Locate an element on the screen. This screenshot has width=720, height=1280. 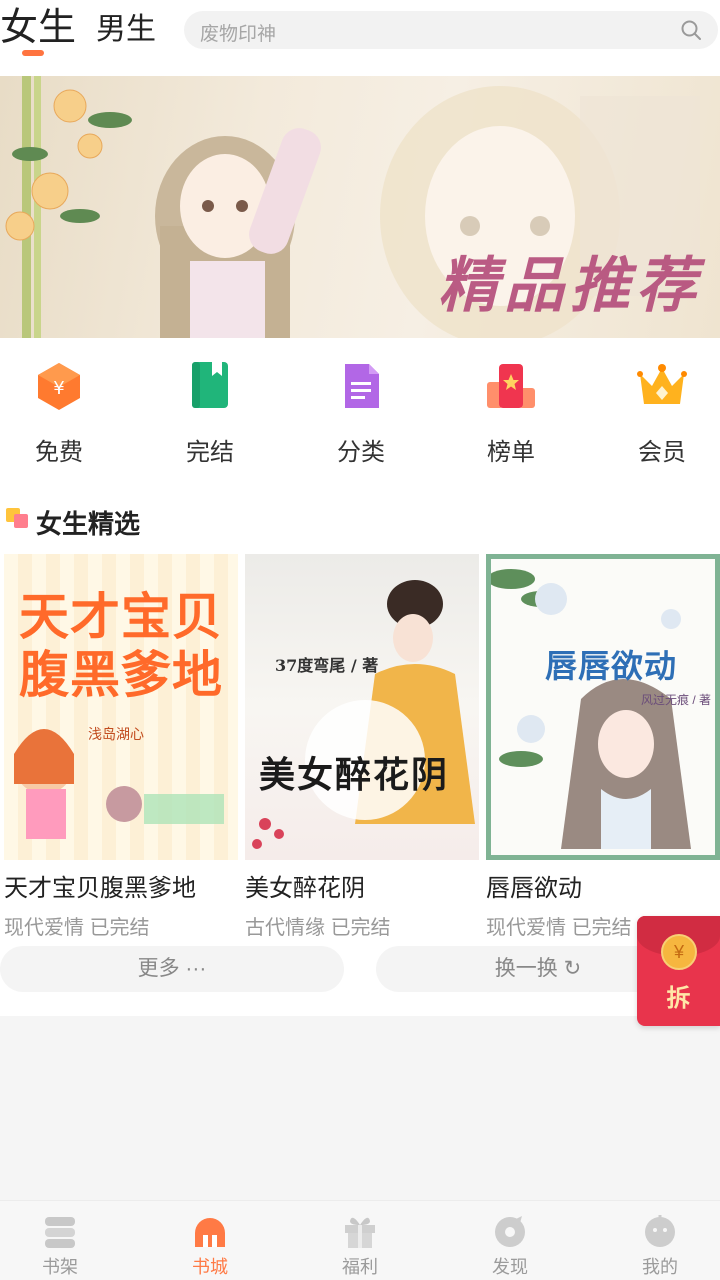
category-vip: 会员 is located at coordinates (662, 409).